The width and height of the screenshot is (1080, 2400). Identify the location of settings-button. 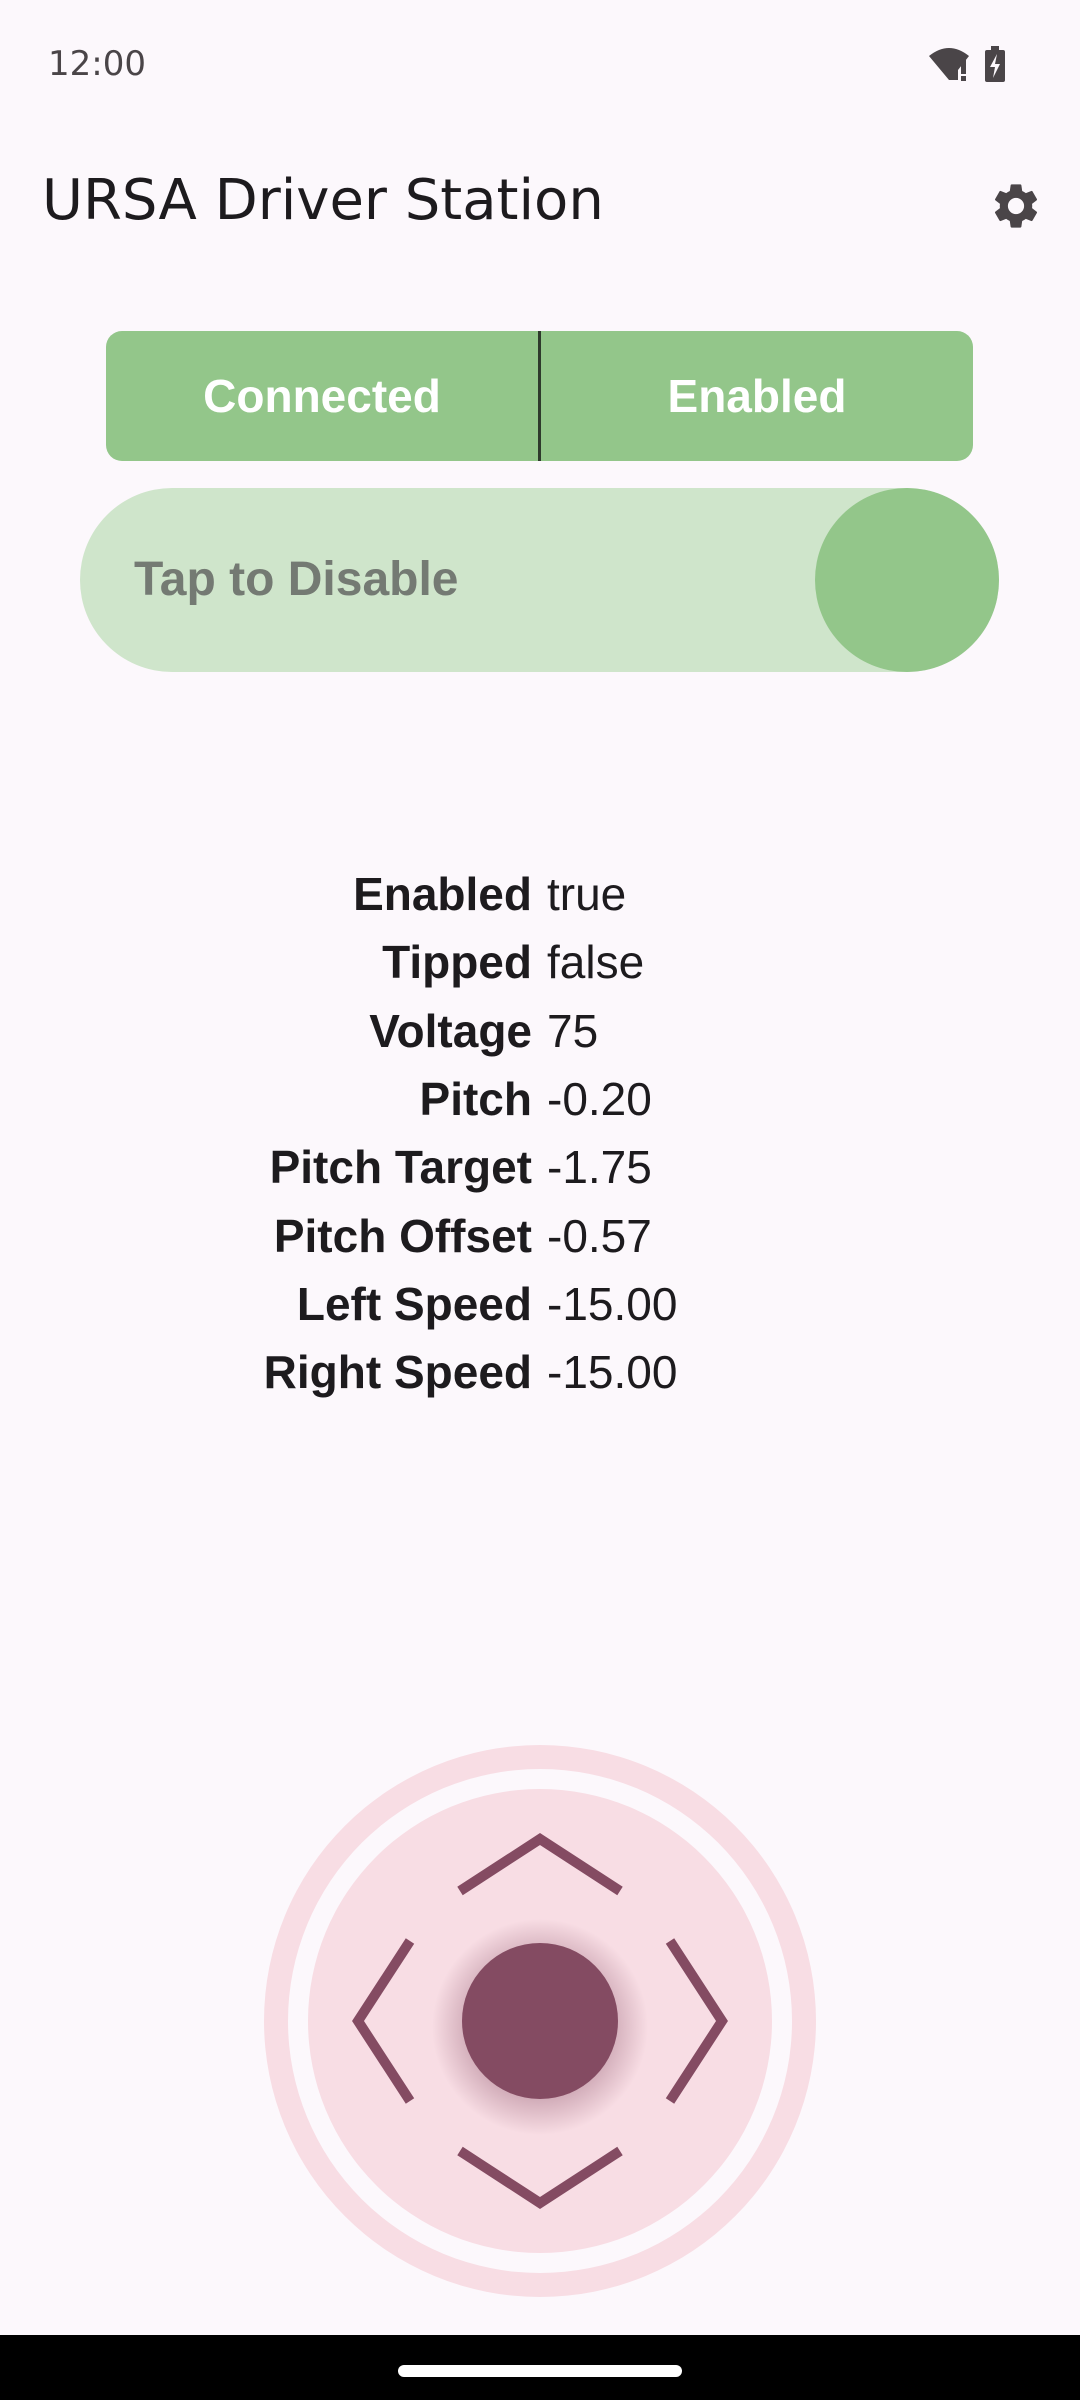
(1016, 206).